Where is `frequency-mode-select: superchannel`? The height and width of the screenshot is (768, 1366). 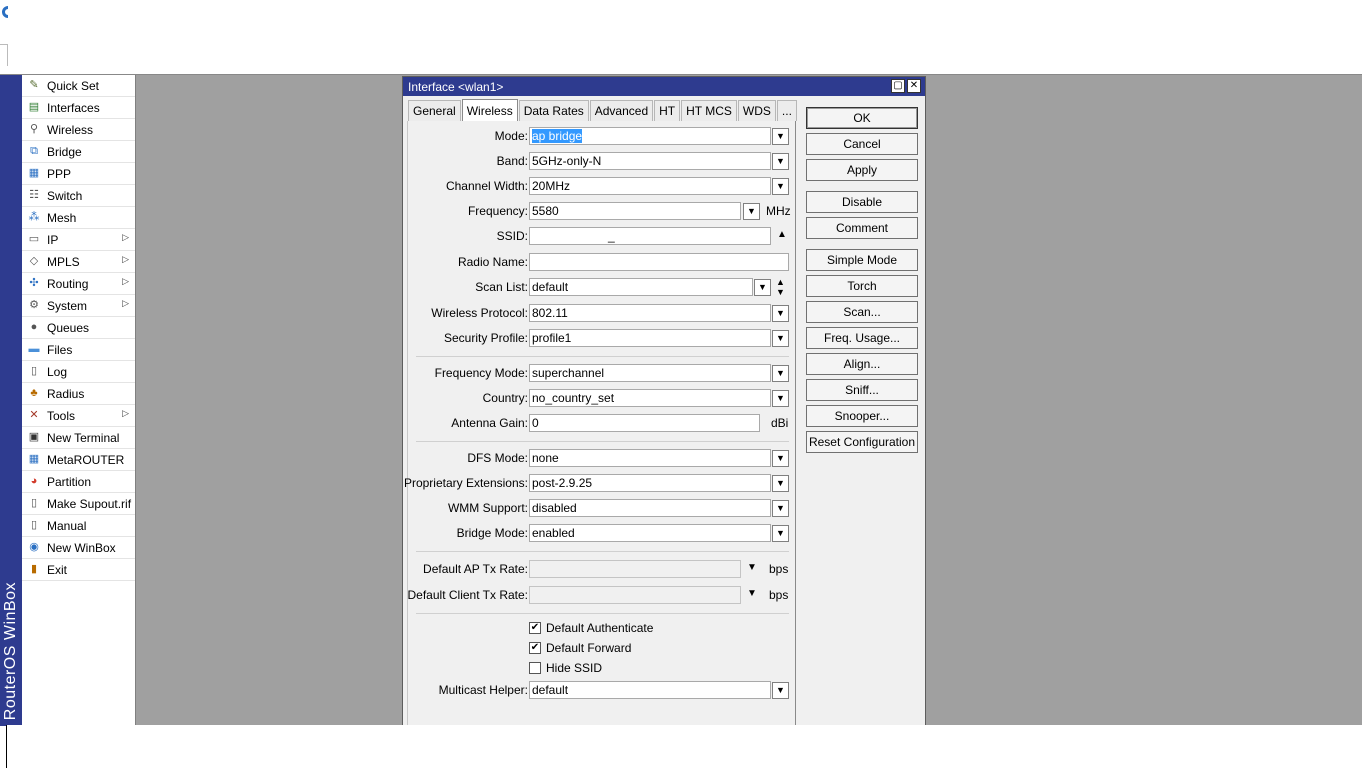
frequency-mode-select: superchannel is located at coordinates (650, 373).